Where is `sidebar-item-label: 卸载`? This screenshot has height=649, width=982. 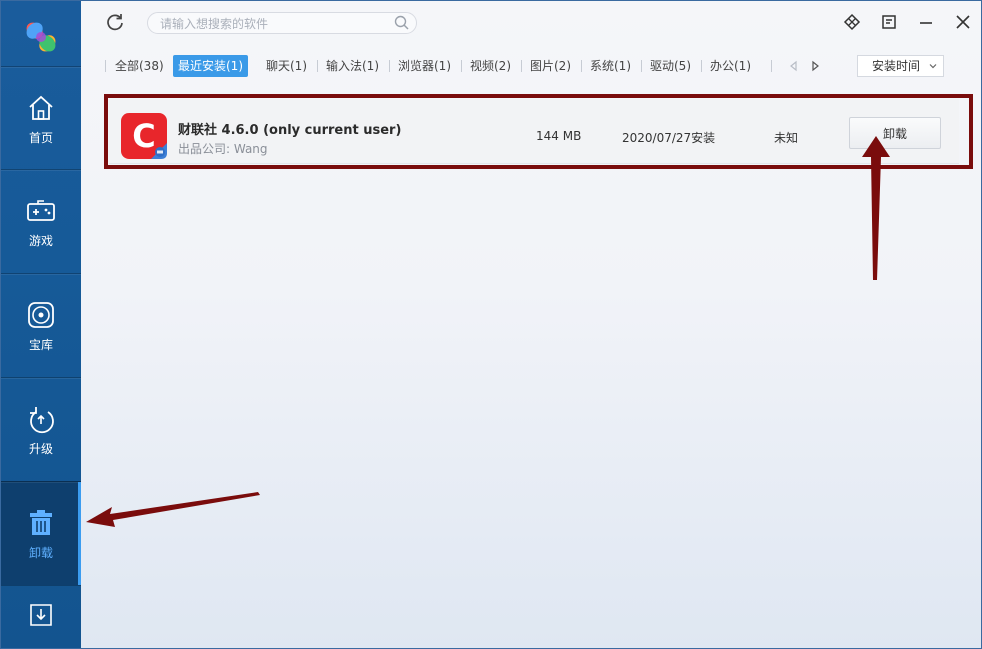
sidebar-item-label: 卸载 is located at coordinates (40, 553).